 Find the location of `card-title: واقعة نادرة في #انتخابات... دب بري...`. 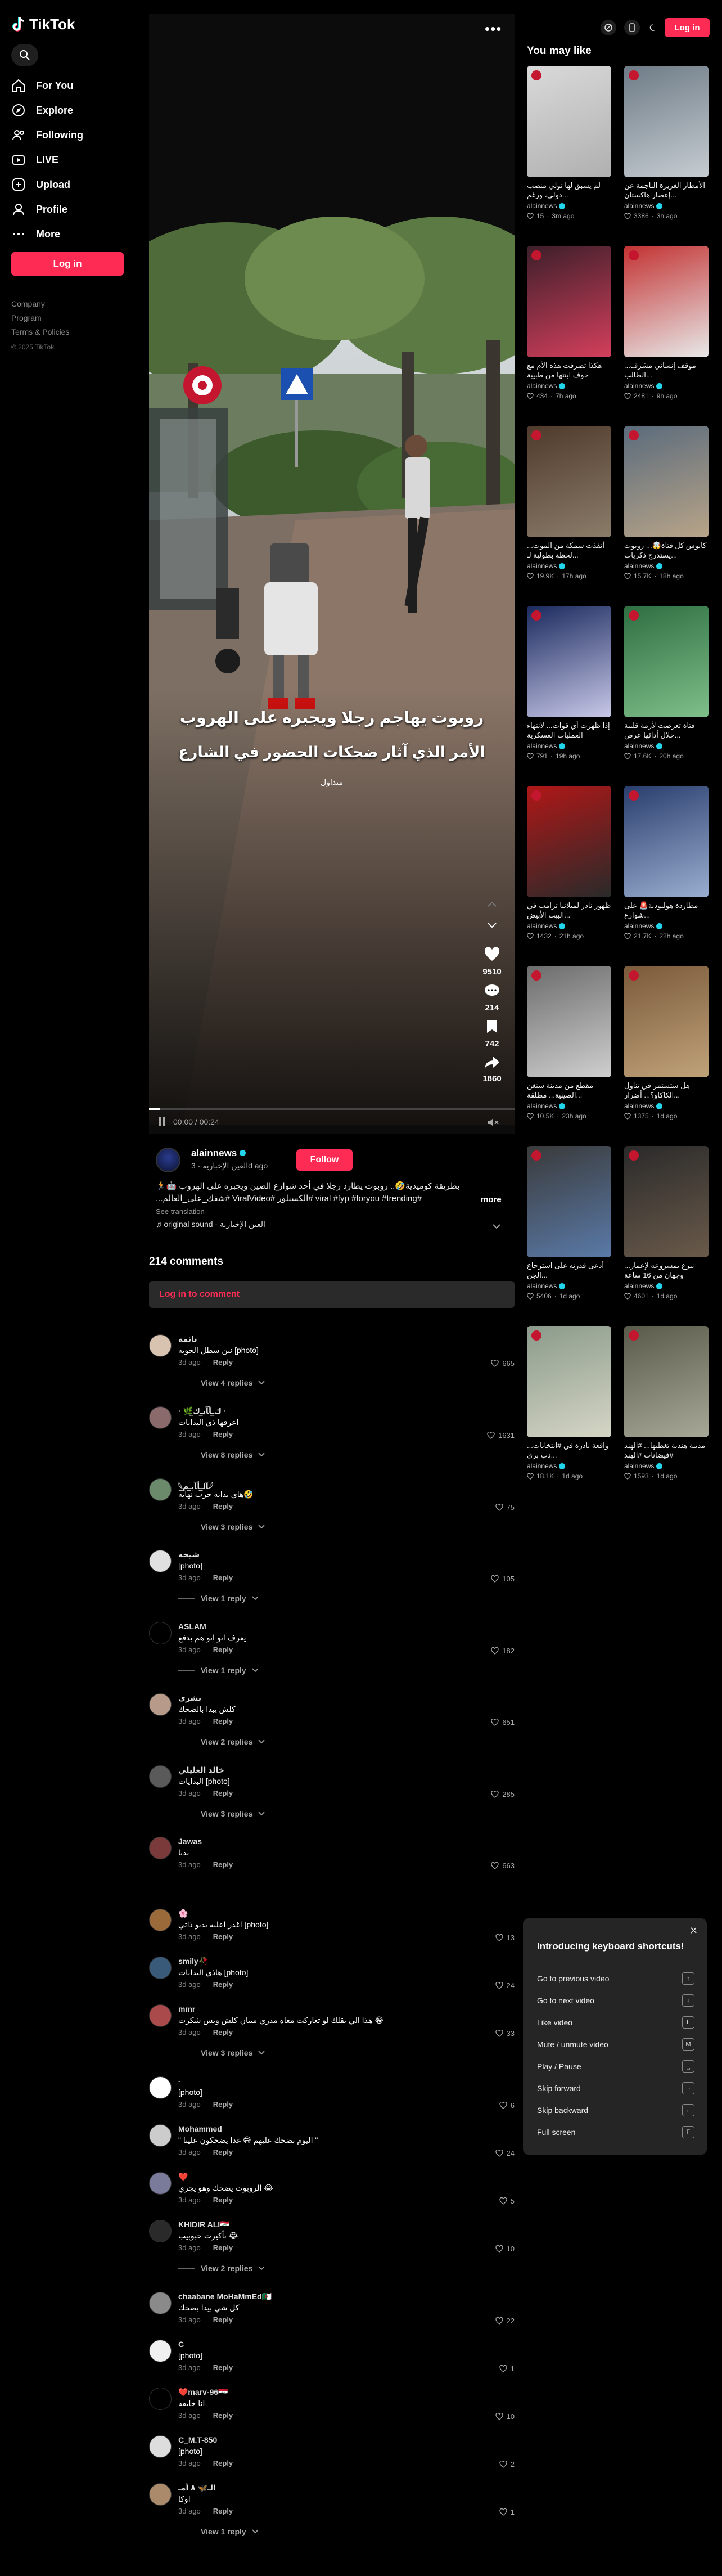

card-title: واقعة نادرة في #انتخابات... دب بري... is located at coordinates (569, 1450).